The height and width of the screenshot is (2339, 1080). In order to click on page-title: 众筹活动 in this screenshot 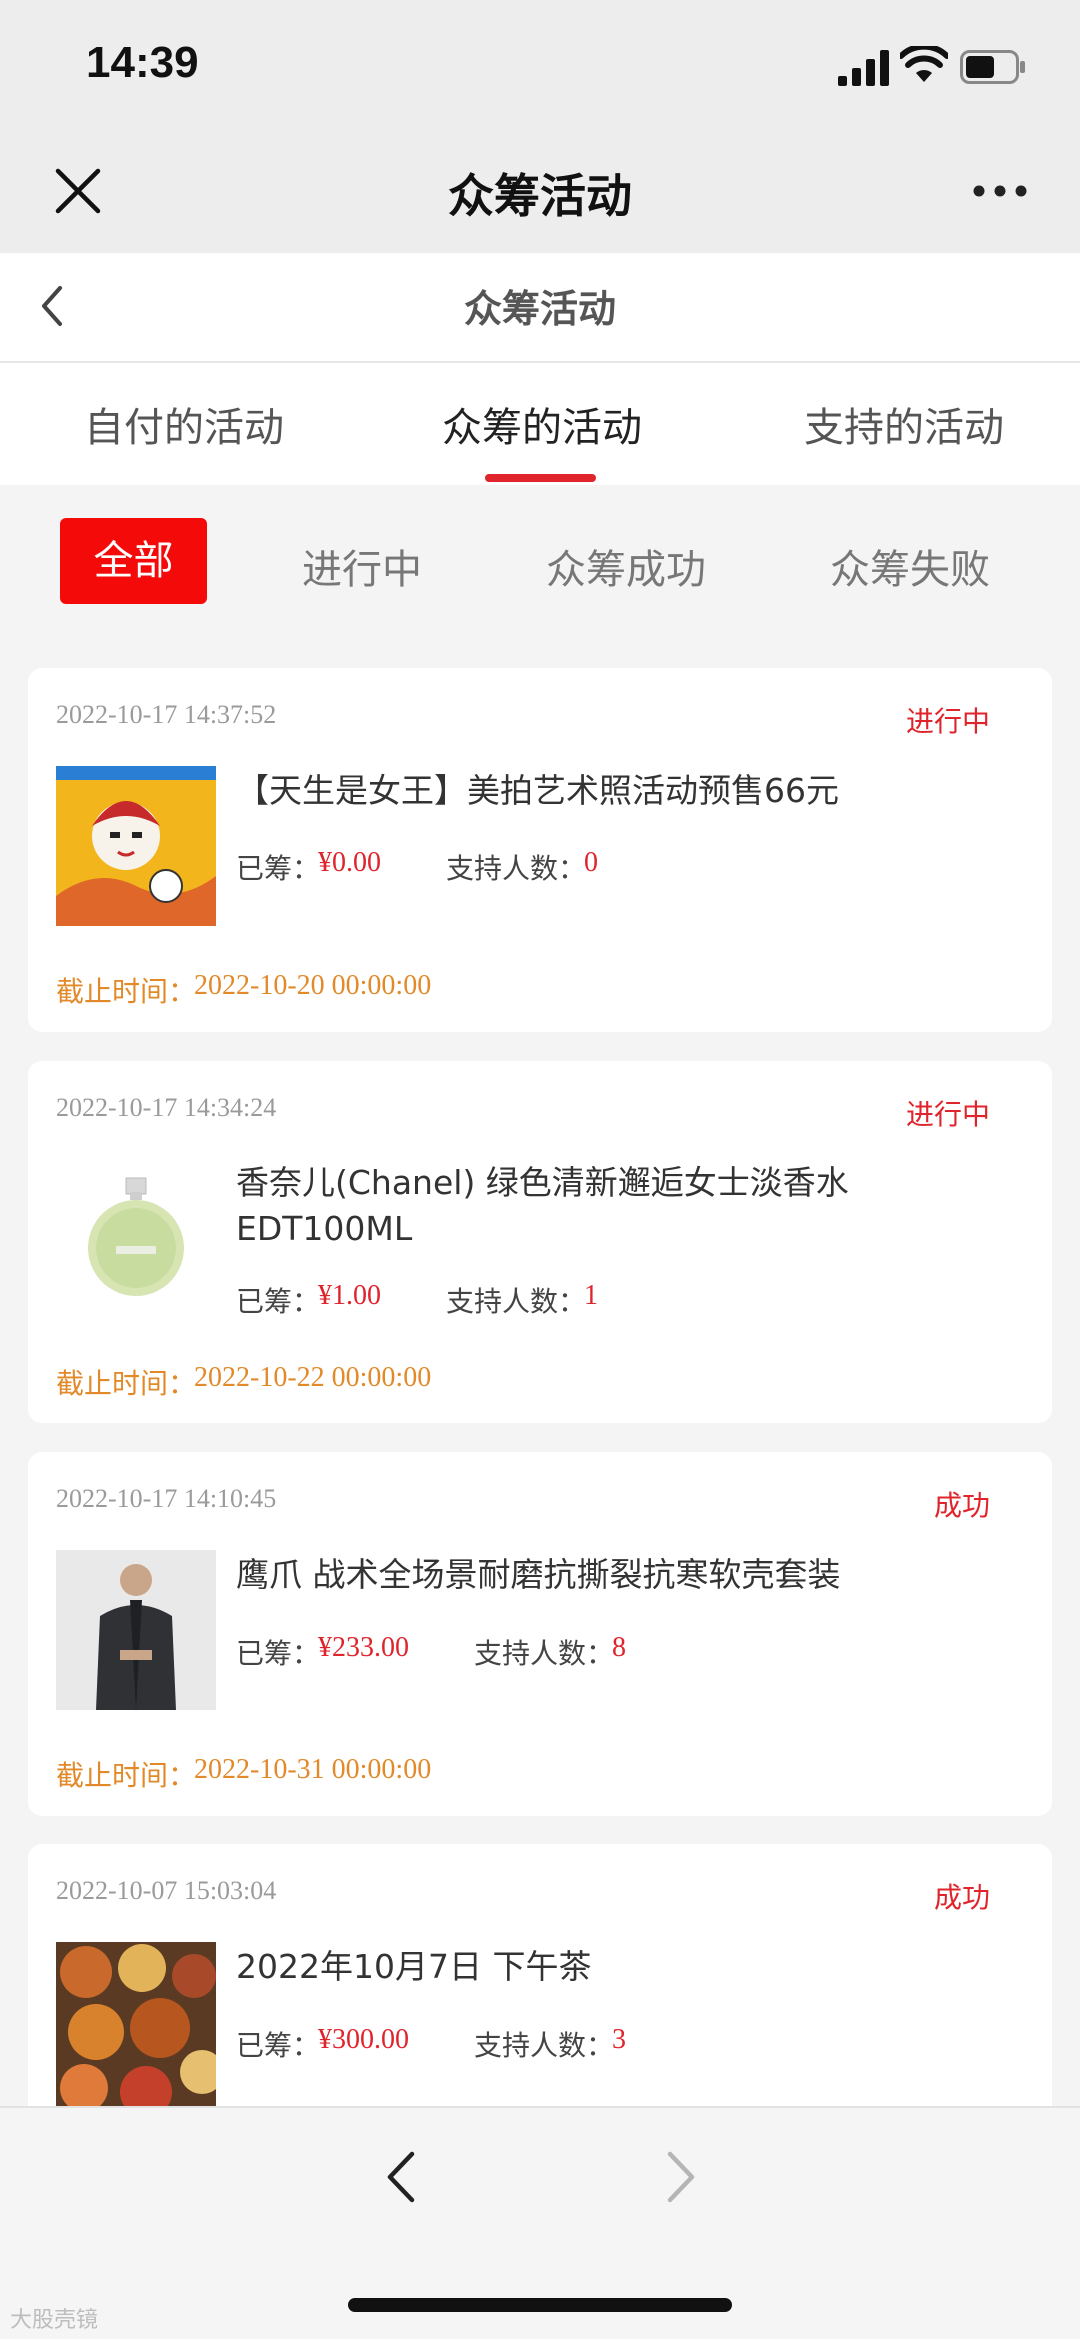, I will do `click(539, 309)`.